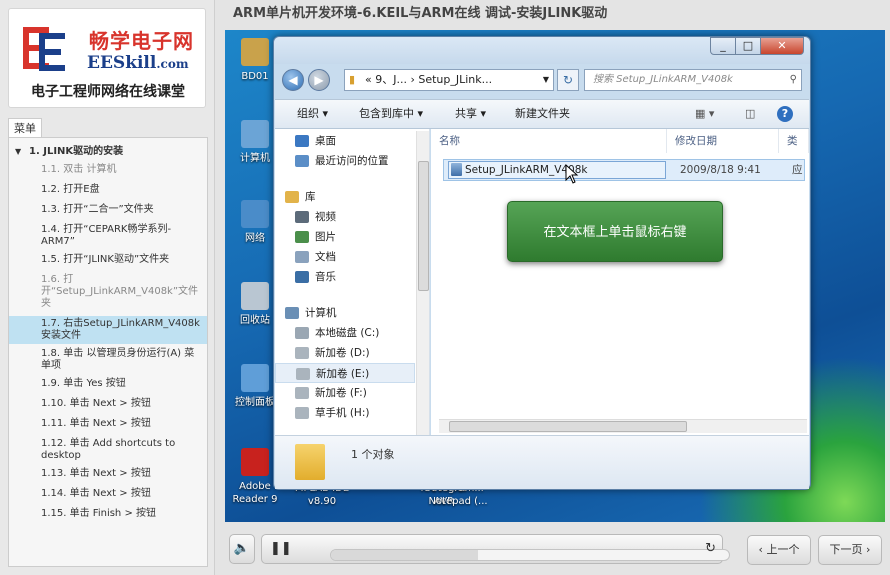 The width and height of the screenshot is (890, 575). Describe the element at coordinates (342, 353) in the screenshot. I see `nav-item-label: 新加卷 (D:)` at that location.